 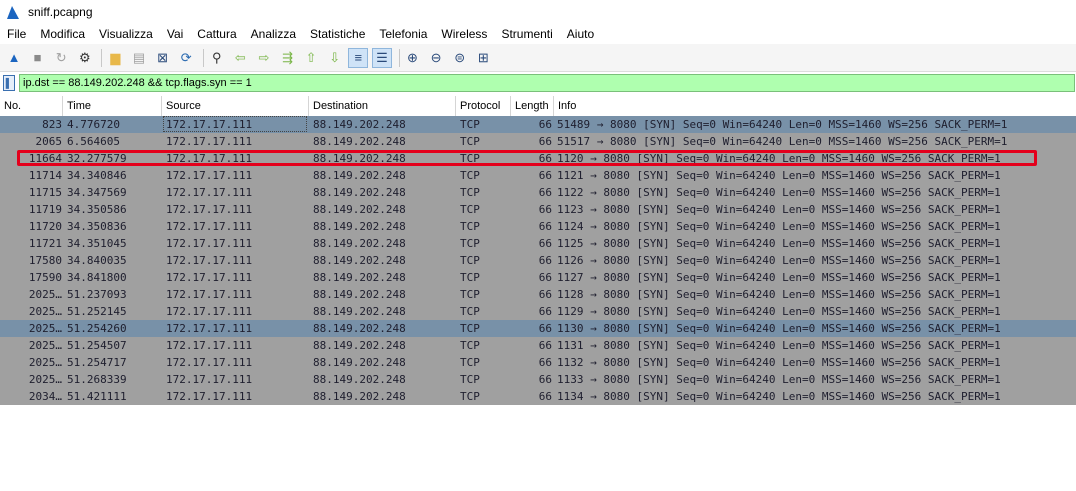 What do you see at coordinates (97, 277) in the screenshot?
I see `cell-time: 34.841800` at bounding box center [97, 277].